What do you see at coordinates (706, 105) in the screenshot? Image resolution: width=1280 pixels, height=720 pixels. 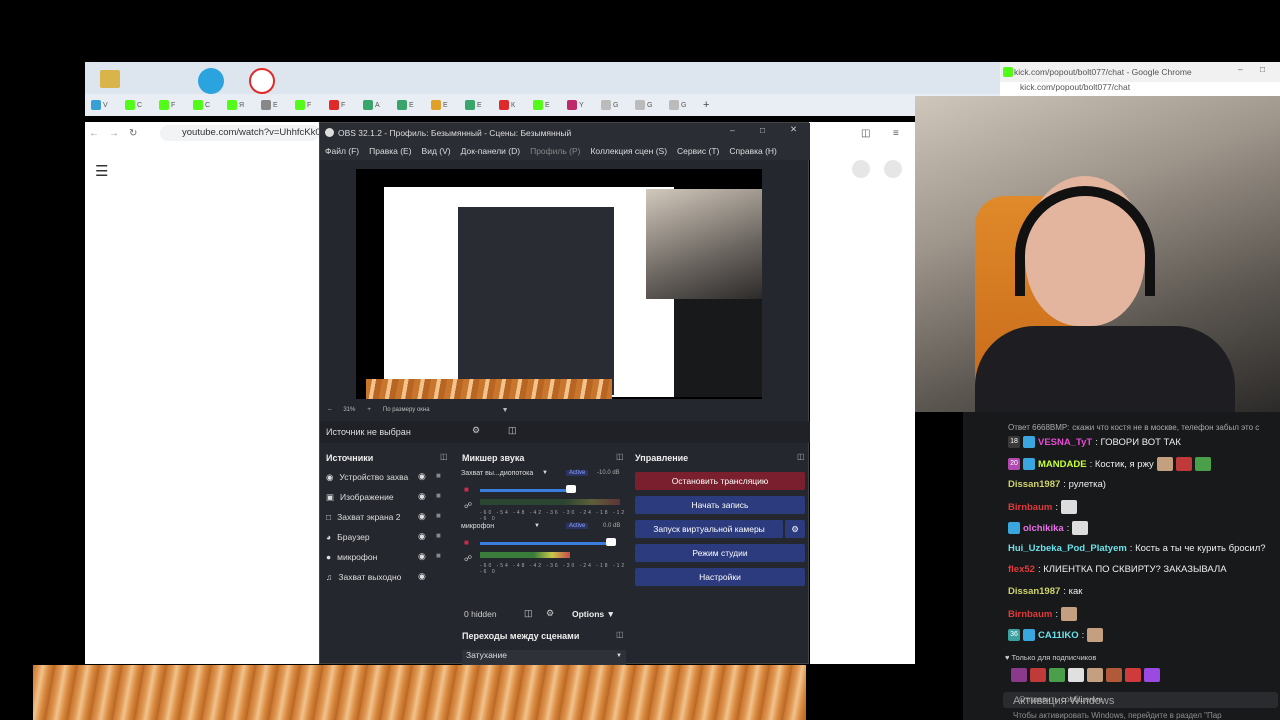 I see `new-tab-icon: +` at bounding box center [706, 105].